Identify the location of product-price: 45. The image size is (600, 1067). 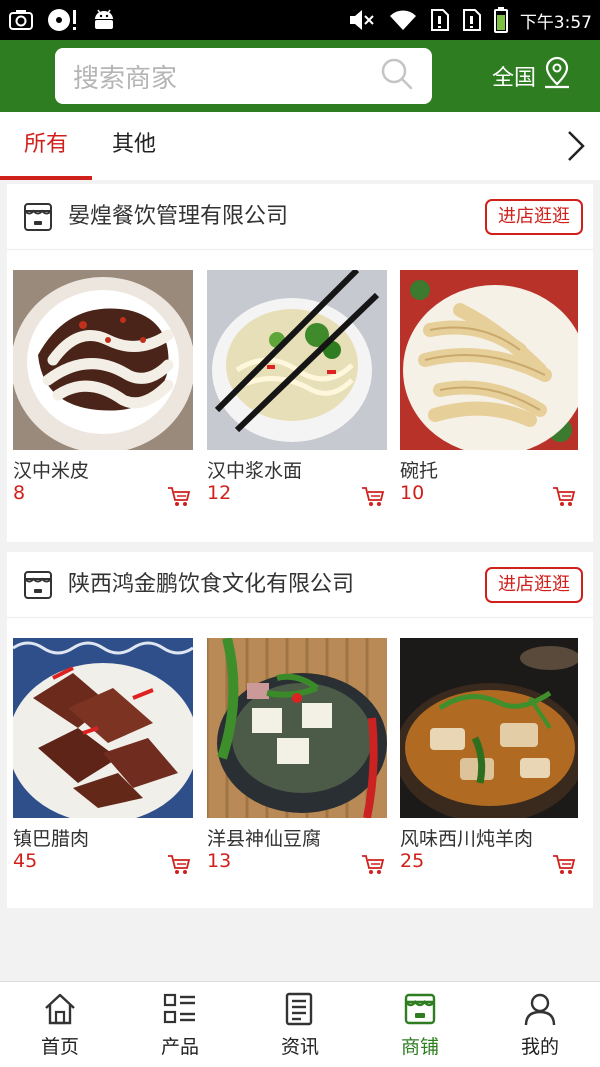
(25, 861).